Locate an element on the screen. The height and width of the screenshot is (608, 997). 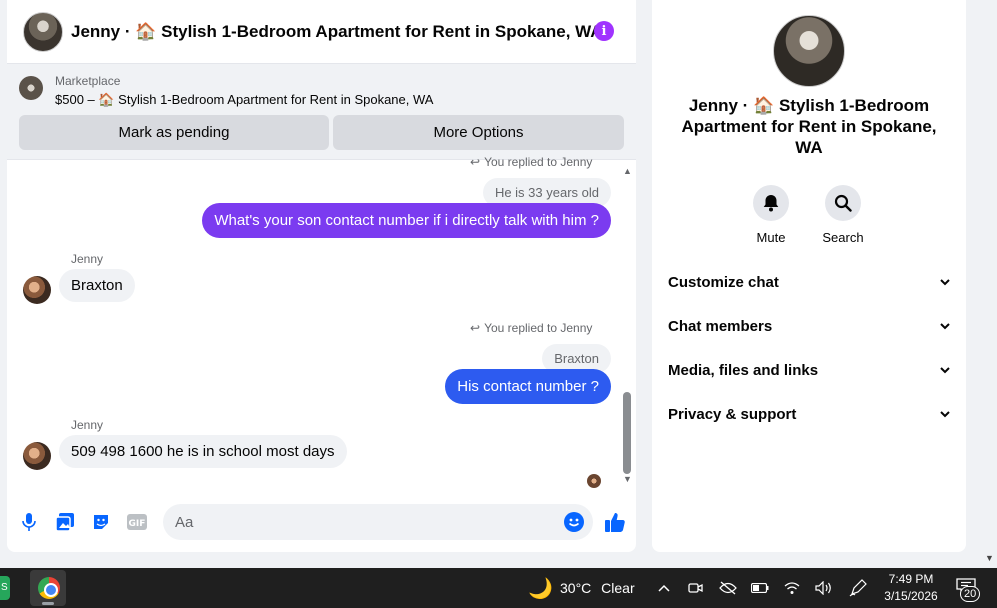
meet-camera-icon is located at coordinates (696, 588).